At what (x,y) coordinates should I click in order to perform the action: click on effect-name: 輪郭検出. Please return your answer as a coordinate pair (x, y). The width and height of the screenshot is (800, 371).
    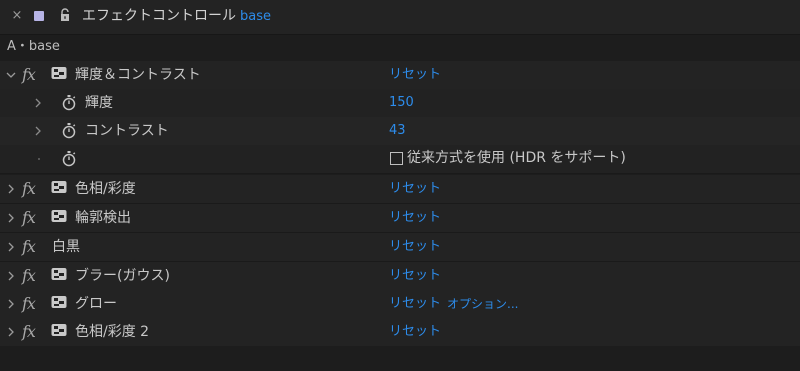
    Looking at the image, I should click on (103, 218).